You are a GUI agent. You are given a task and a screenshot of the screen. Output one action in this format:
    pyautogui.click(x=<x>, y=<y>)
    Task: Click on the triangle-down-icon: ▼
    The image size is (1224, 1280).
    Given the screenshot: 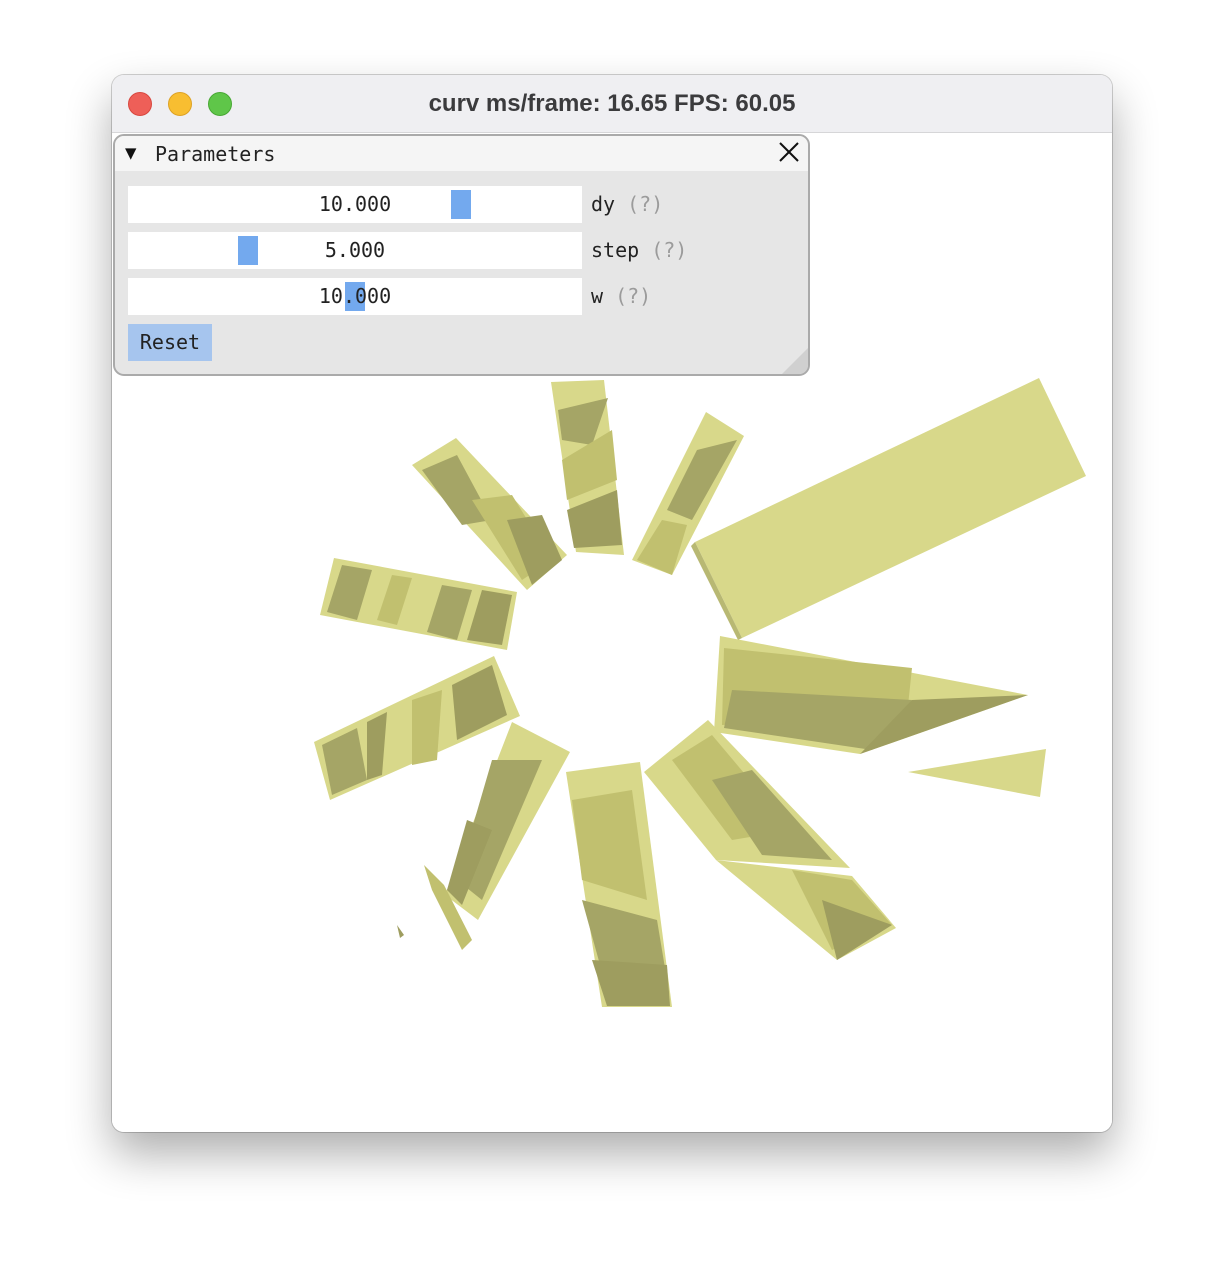 What is the action you would take?
    pyautogui.click(x=130, y=153)
    